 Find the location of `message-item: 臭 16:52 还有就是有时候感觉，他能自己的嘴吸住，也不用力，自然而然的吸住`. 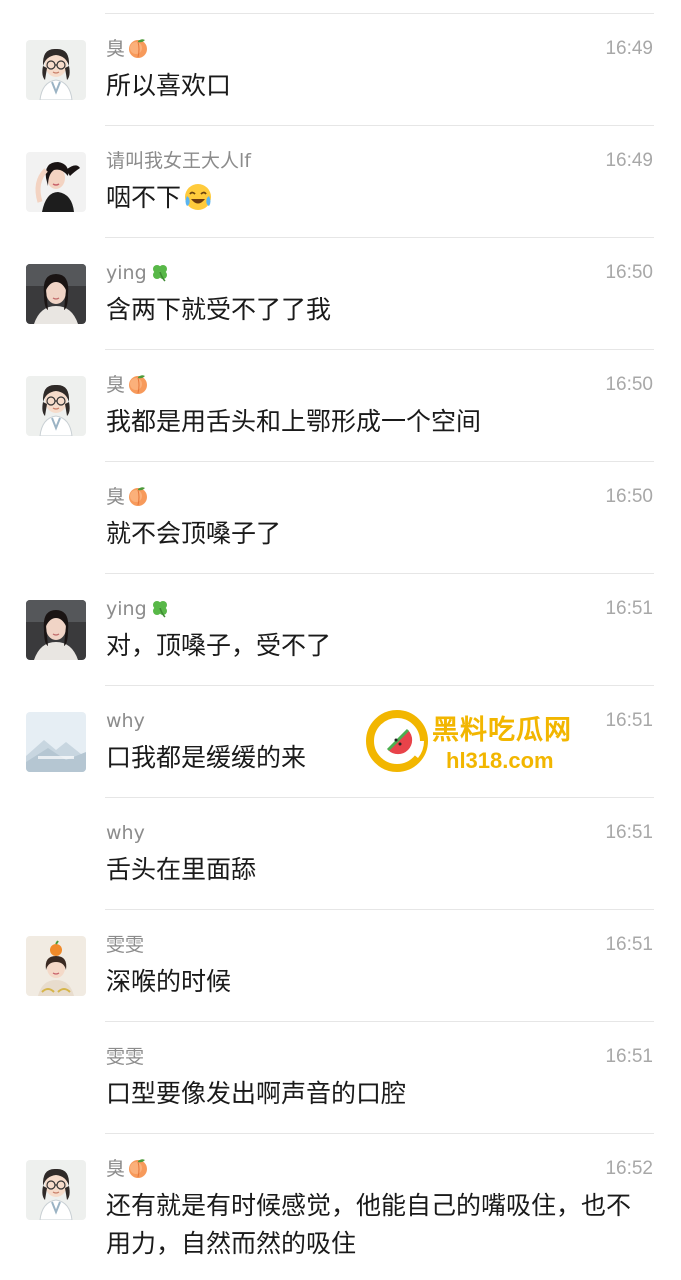

message-item: 臭 16:52 还有就是有时候感觉，他能自己的嘴吸住，也不用力，自然而然的吸住 is located at coordinates (340, 1204).